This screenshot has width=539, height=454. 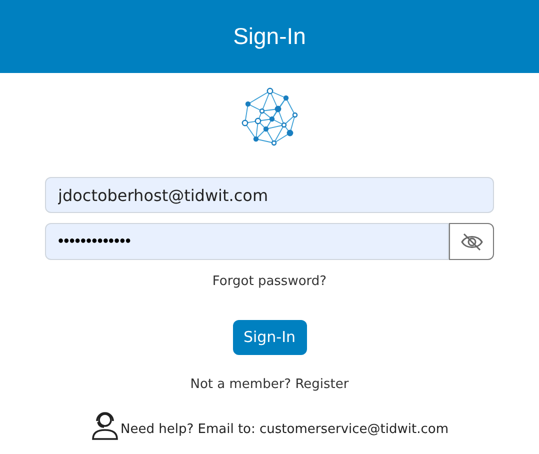 What do you see at coordinates (269, 385) in the screenshot?
I see `register-text: Not a member? Register` at bounding box center [269, 385].